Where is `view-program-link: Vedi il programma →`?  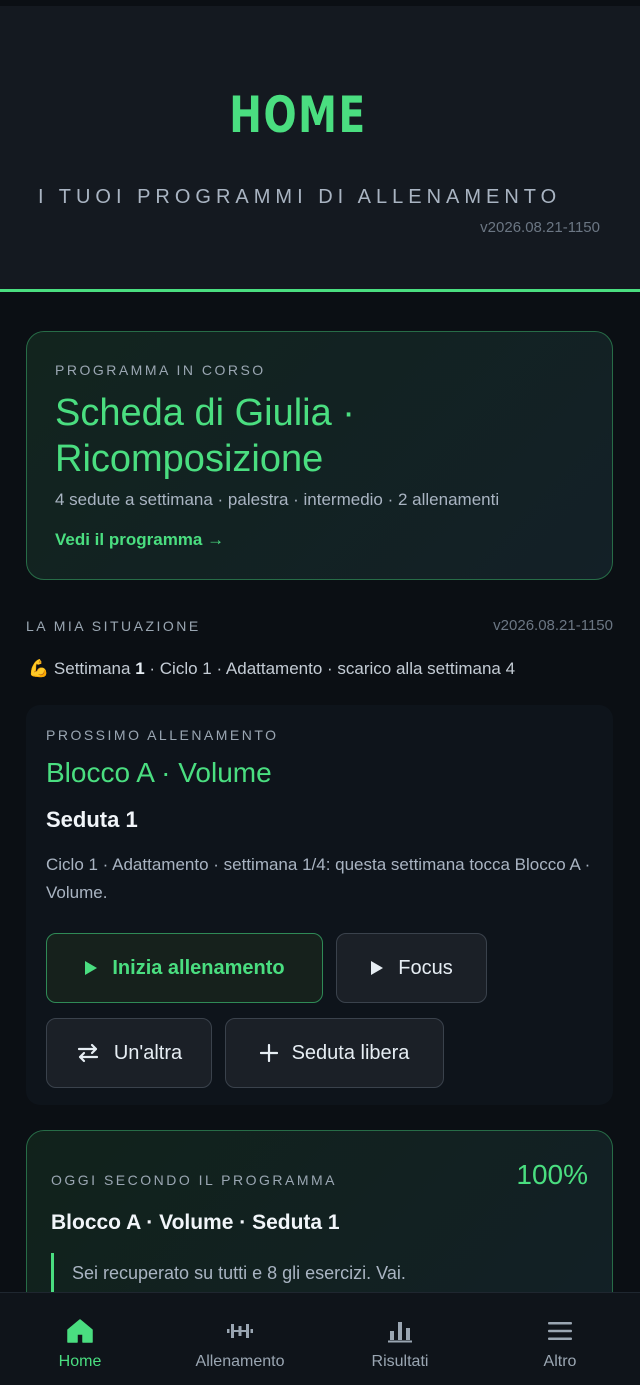 view-program-link: Vedi il programma → is located at coordinates (139, 540).